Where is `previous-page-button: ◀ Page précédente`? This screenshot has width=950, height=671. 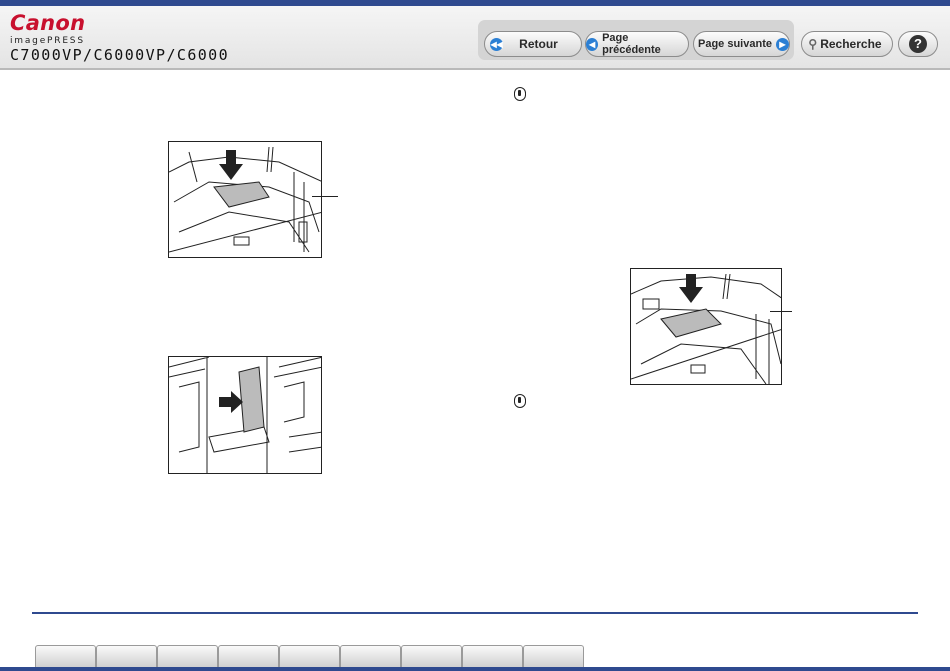
previous-page-button: ◀ Page précédente is located at coordinates (637, 44).